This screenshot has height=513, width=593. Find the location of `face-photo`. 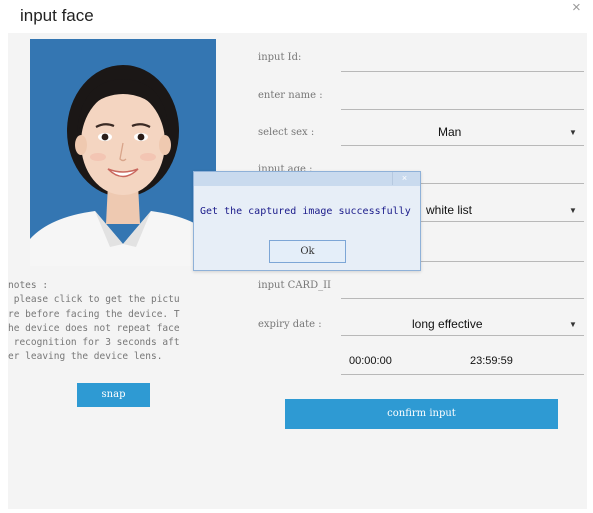

face-photo is located at coordinates (123, 152).